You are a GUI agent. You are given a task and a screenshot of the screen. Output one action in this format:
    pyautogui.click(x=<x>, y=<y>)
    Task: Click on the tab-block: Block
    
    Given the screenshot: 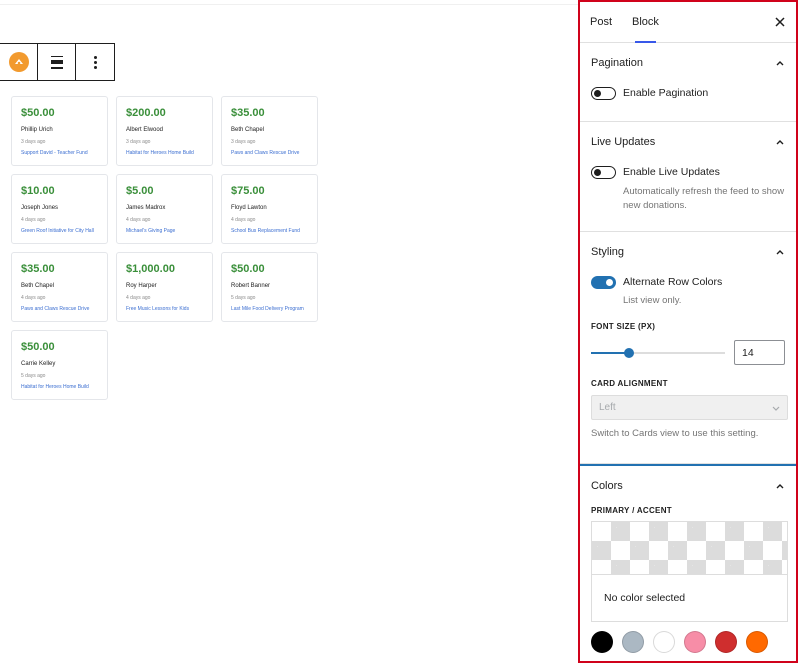 What is the action you would take?
    pyautogui.click(x=645, y=22)
    